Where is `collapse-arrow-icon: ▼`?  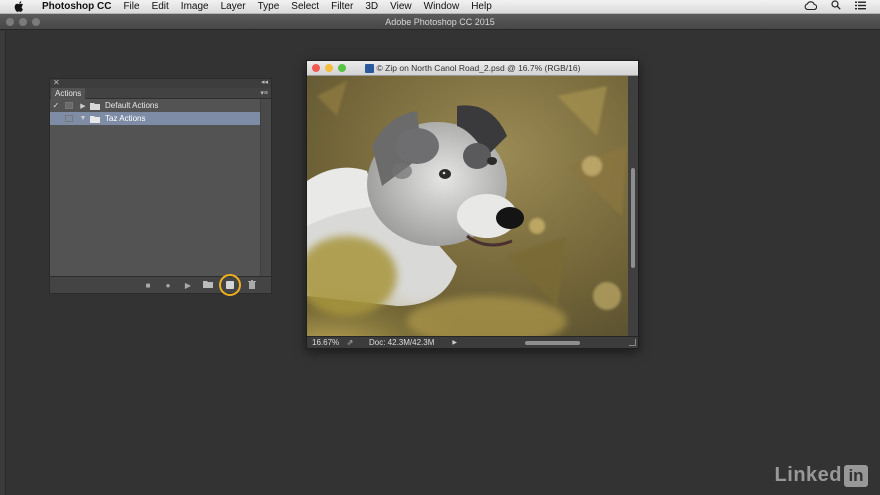
collapse-arrow-icon: ▼ is located at coordinates (83, 118).